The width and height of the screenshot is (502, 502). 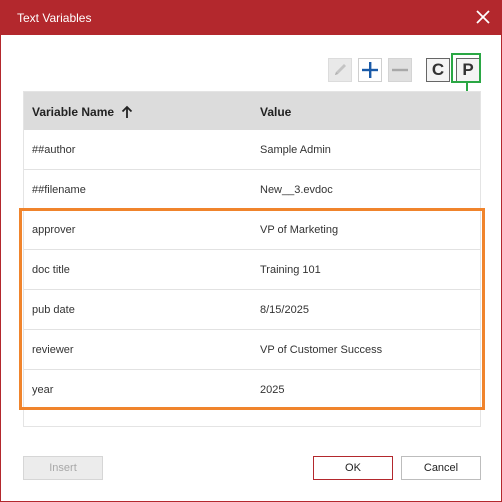 I want to click on variable-name-cell: ##author, so click(x=54, y=150).